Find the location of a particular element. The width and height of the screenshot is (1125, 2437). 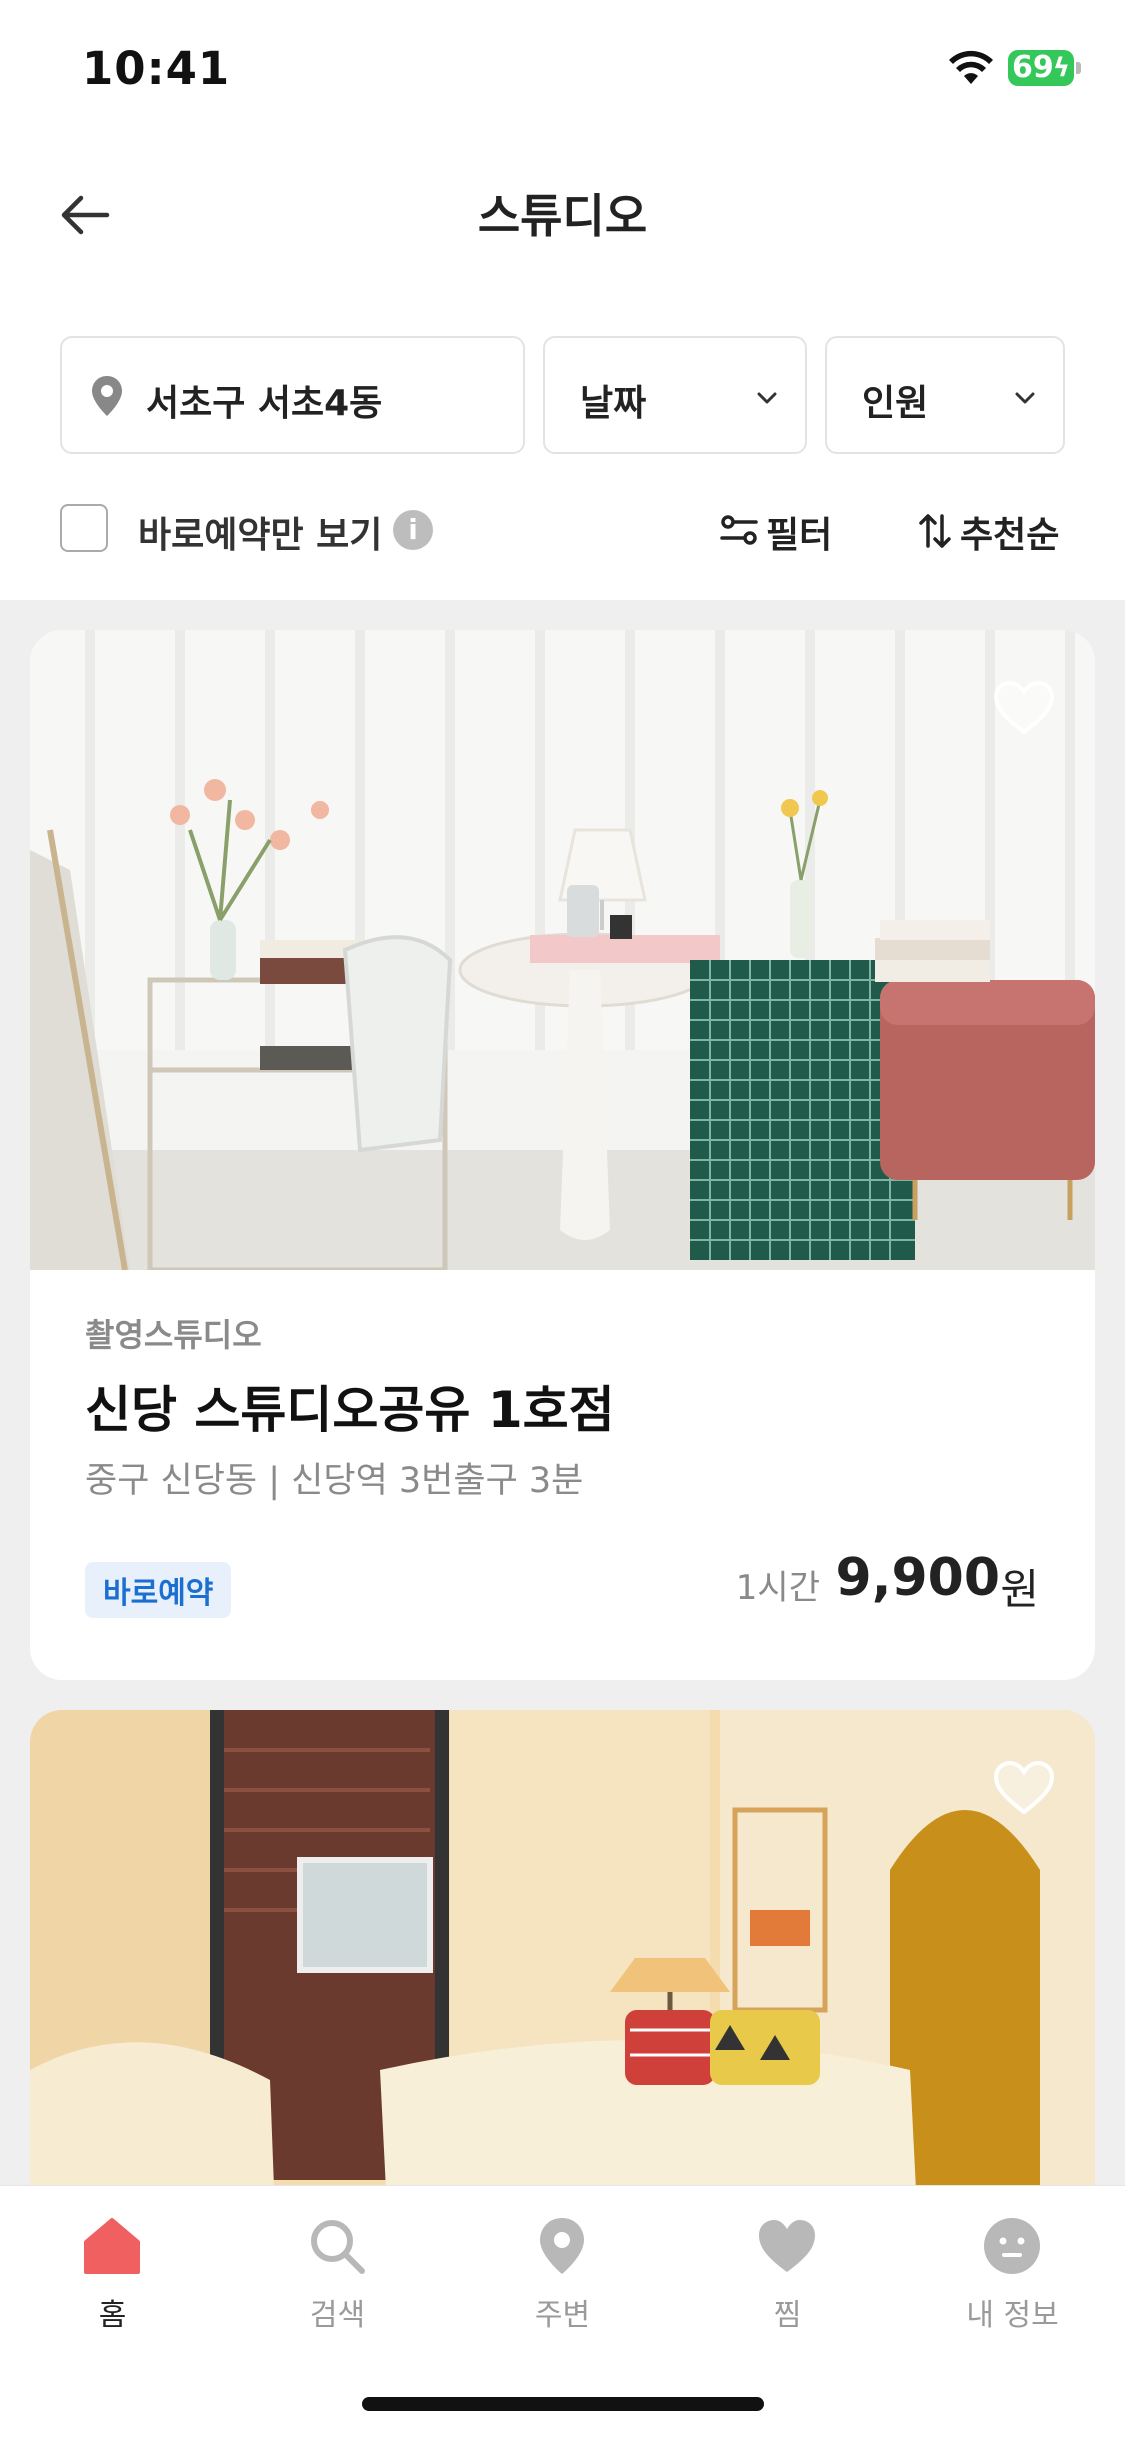

tab-favorites: 찜 is located at coordinates (787, 2276).